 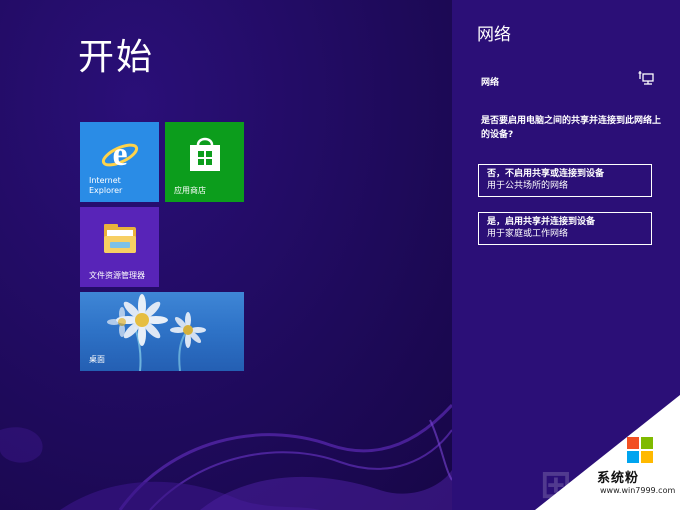 I want to click on yes-sharing-subtitle: 用于家庭或工作网络, so click(x=528, y=234).